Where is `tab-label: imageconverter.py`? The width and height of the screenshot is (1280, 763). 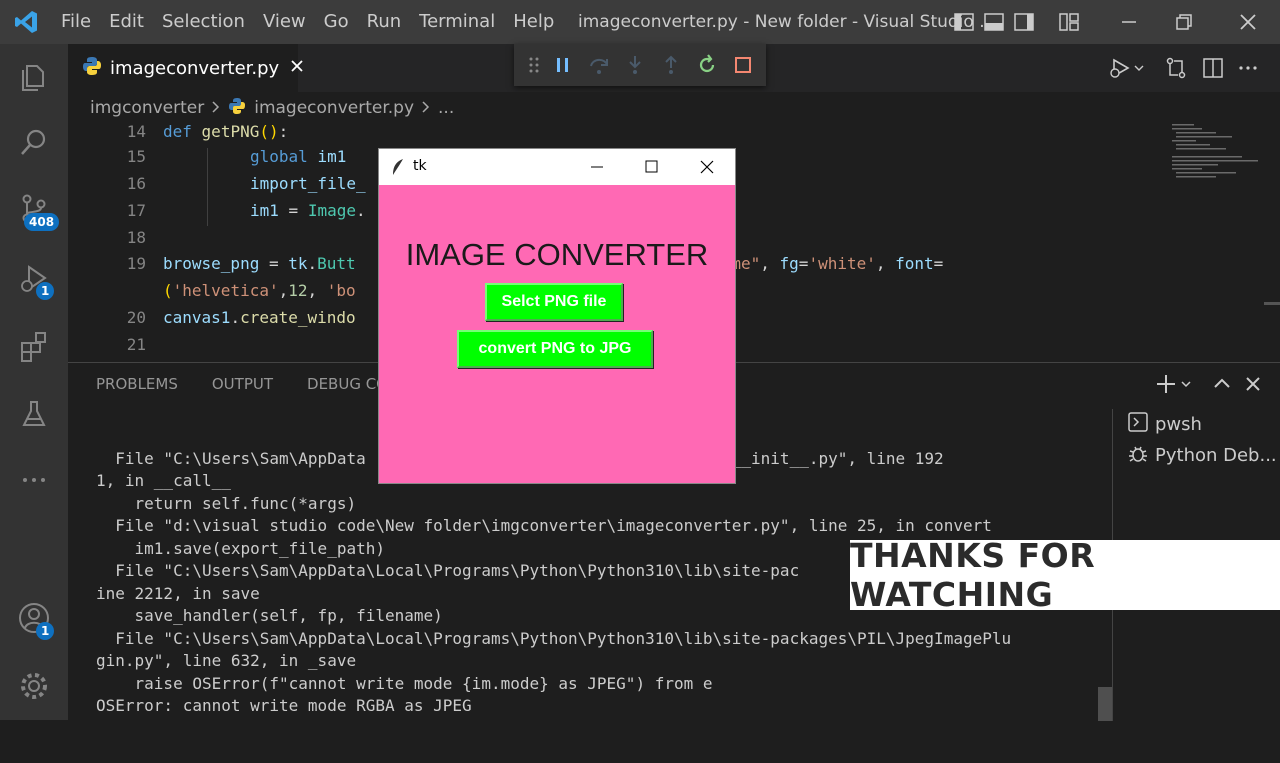
tab-label: imageconverter.py is located at coordinates (195, 68).